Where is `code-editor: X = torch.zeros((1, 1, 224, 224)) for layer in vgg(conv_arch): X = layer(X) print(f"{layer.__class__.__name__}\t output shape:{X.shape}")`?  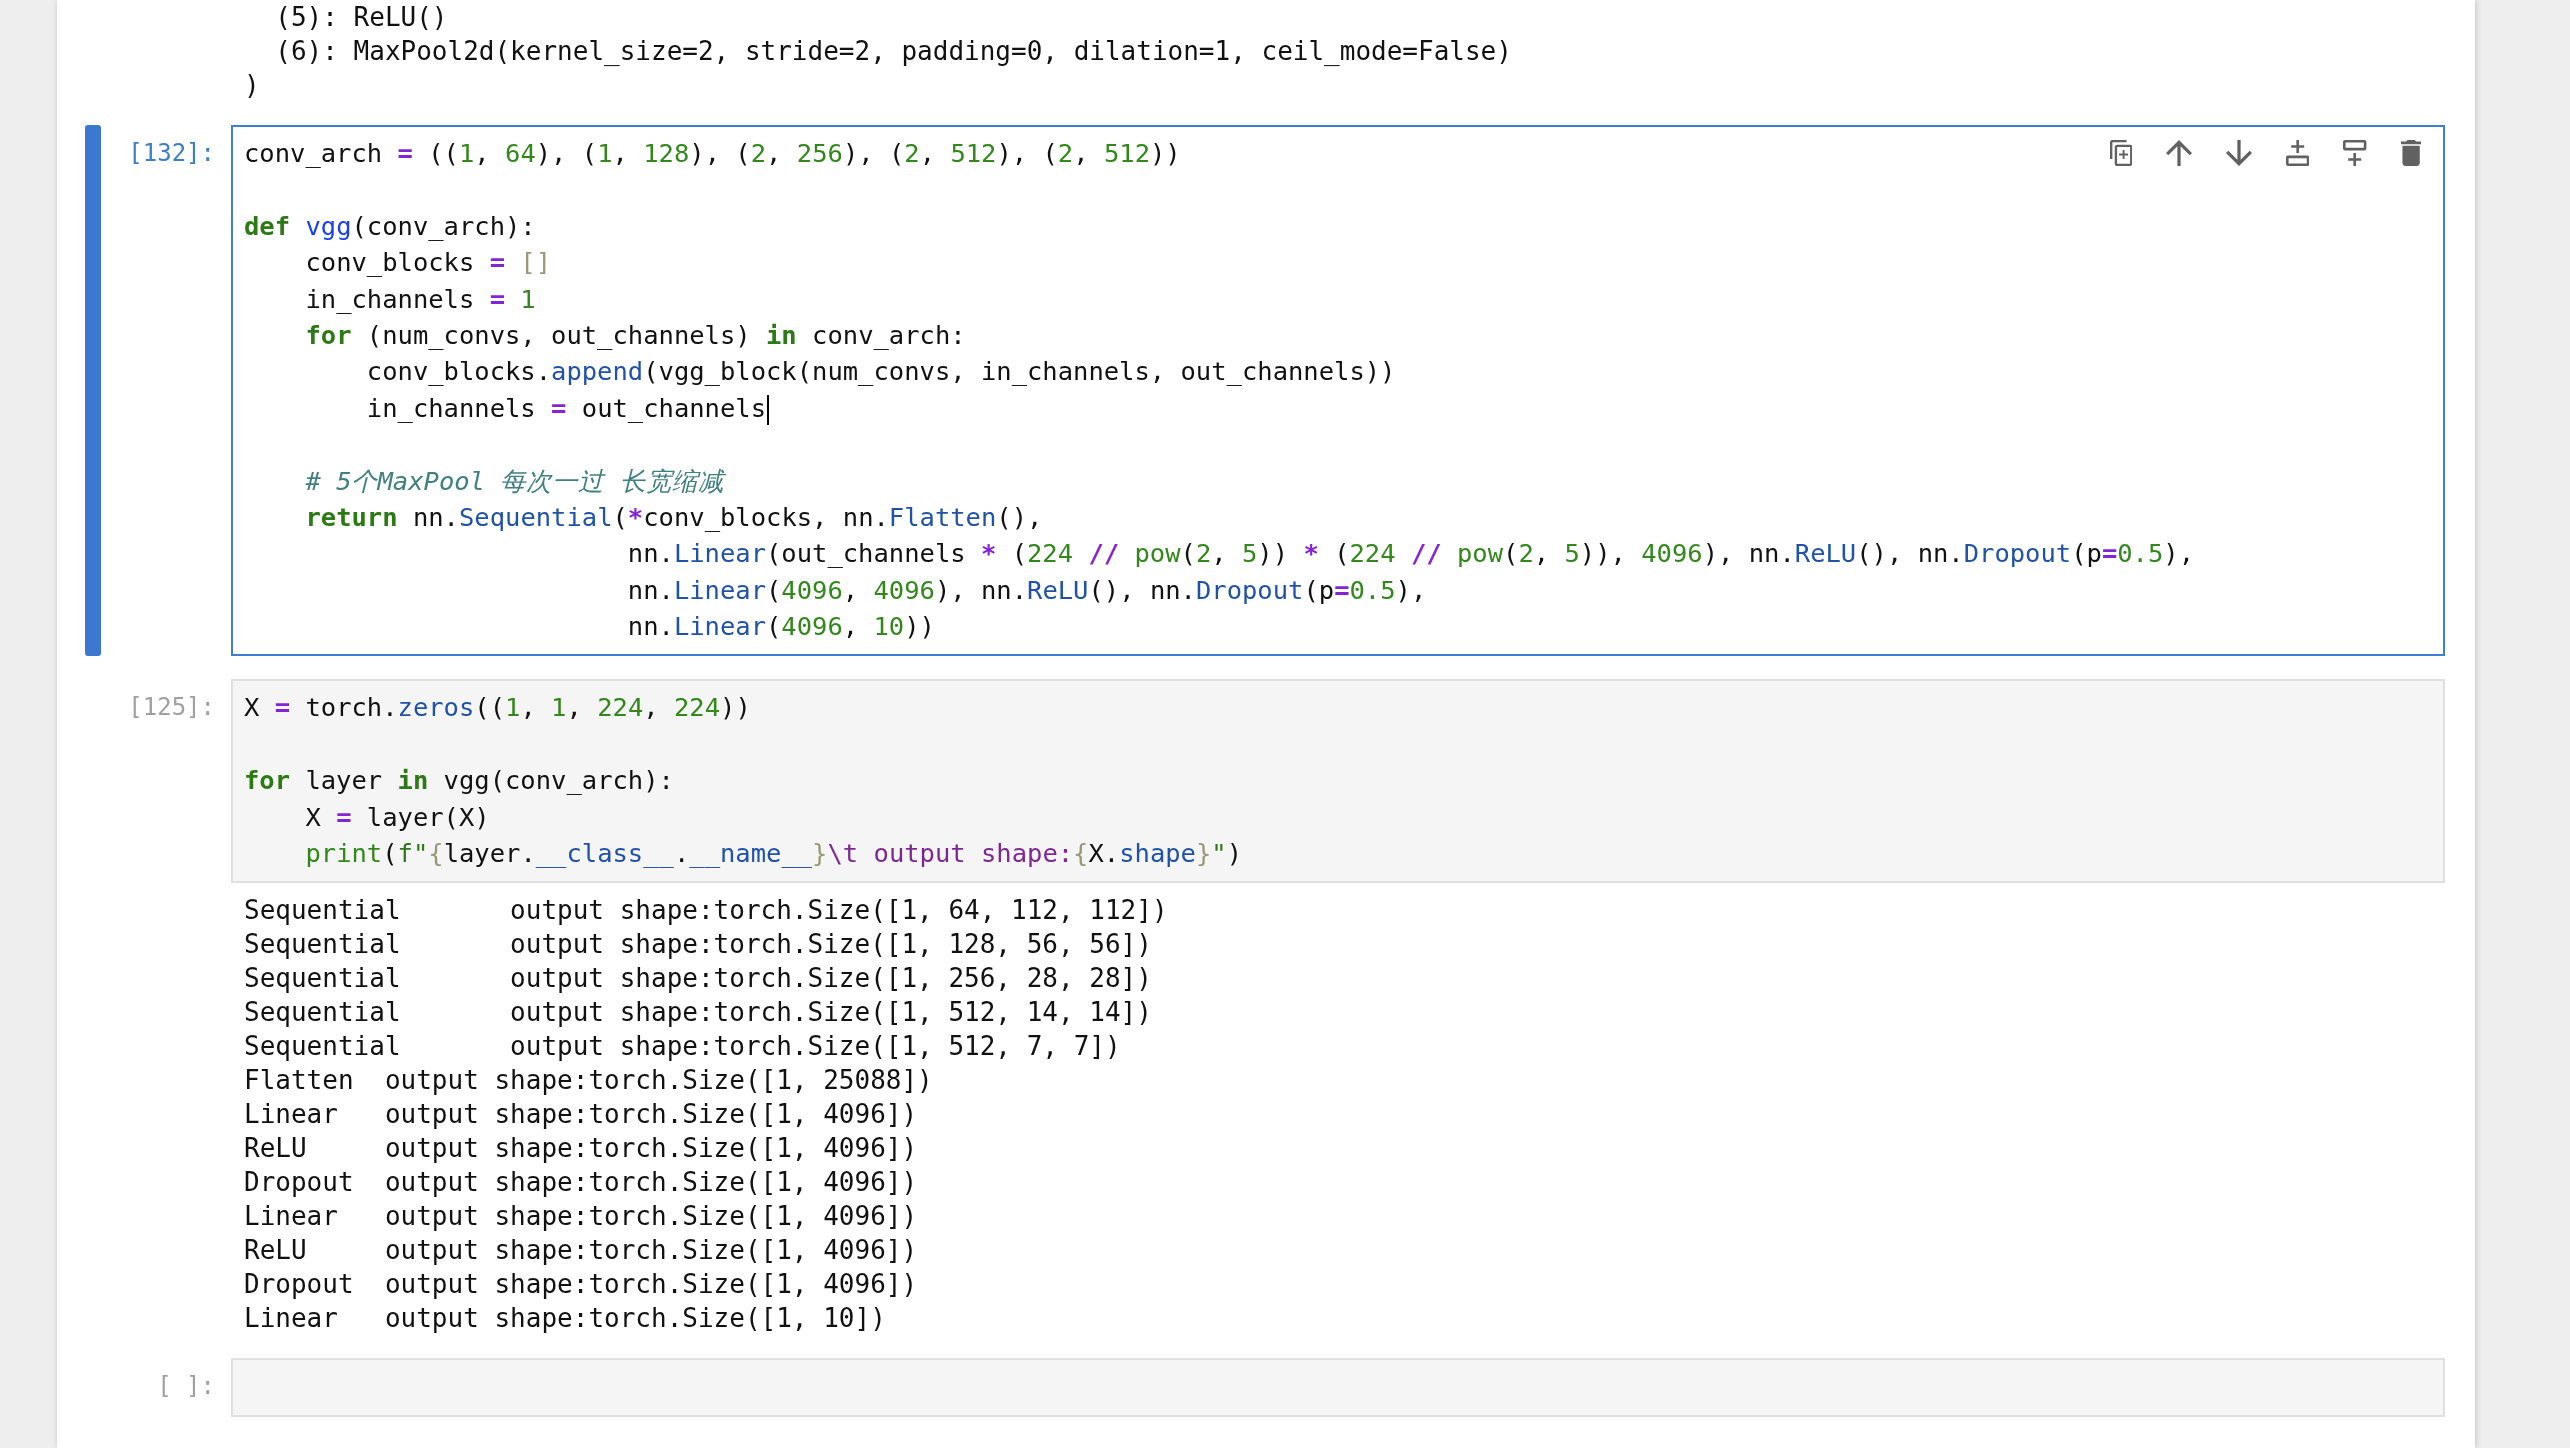 code-editor: X = torch.zeros((1, 1, 224, 224)) for layer in vgg(conv_arch): X = layer(X) print(f"{layer.__class__.__name__}\t output shape:{X.shape}") is located at coordinates (1338, 781).